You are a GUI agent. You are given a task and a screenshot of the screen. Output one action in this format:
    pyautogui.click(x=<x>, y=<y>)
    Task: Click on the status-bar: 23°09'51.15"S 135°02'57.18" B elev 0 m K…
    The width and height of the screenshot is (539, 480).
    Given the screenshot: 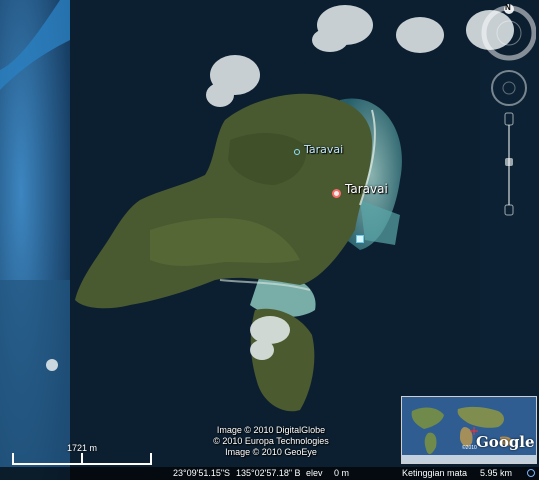 What is the action you would take?
    pyautogui.click(x=269, y=473)
    